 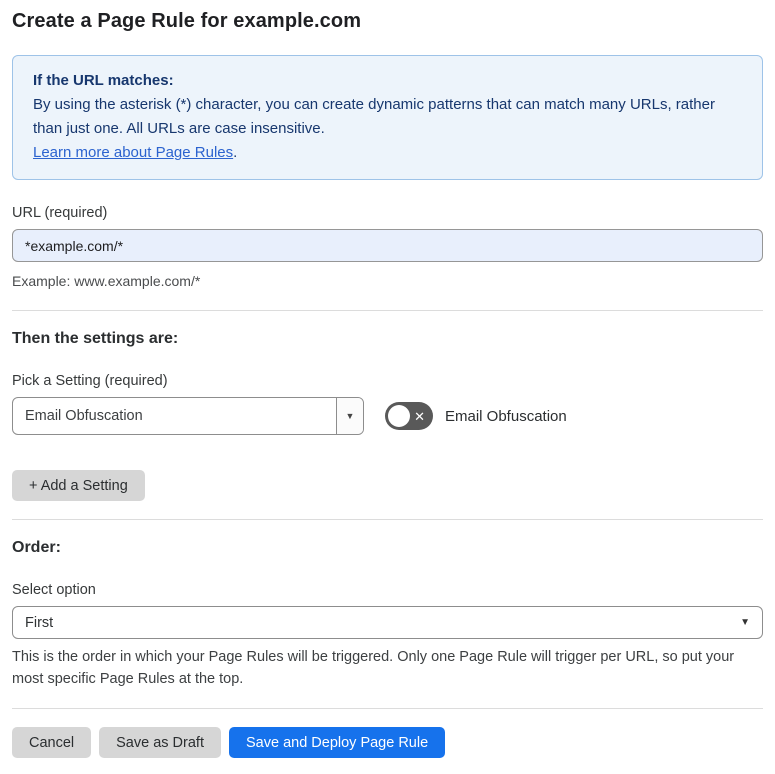 I want to click on info-box-heading: If the URL matches:, so click(x=103, y=80).